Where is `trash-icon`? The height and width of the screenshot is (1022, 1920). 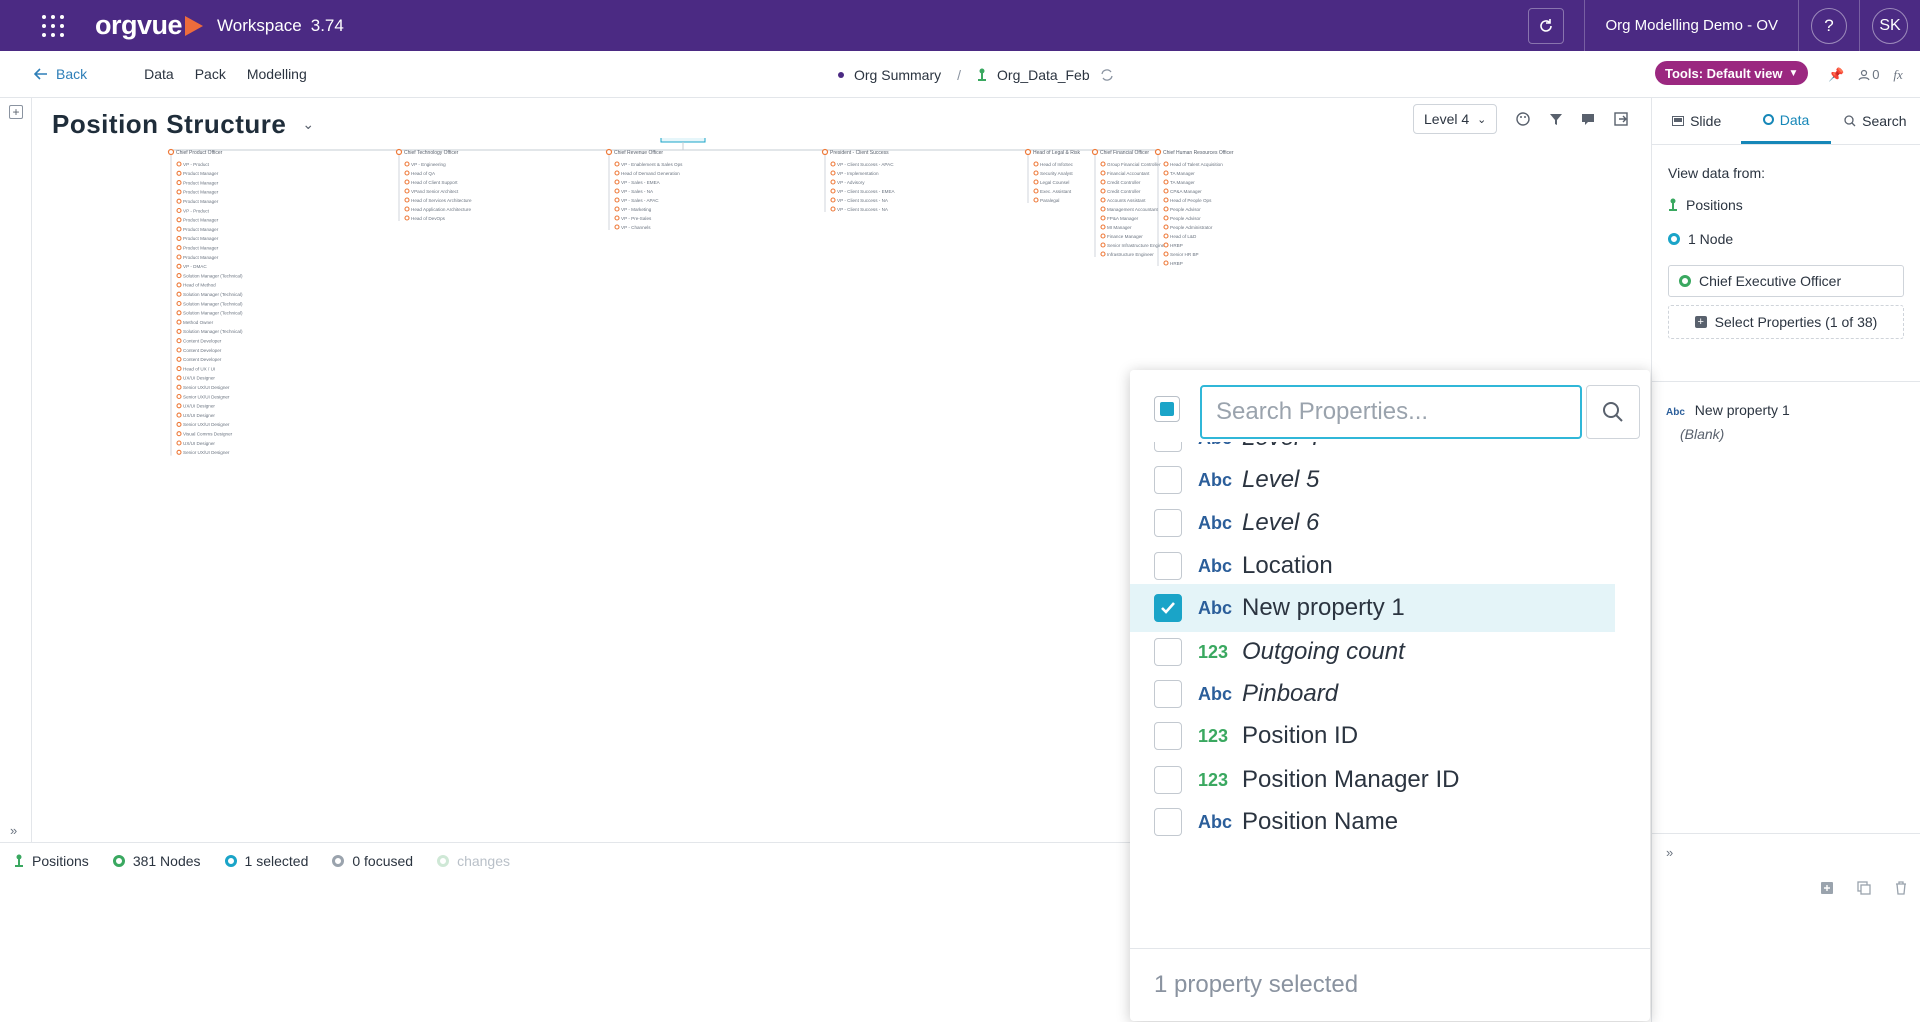 trash-icon is located at coordinates (1901, 888).